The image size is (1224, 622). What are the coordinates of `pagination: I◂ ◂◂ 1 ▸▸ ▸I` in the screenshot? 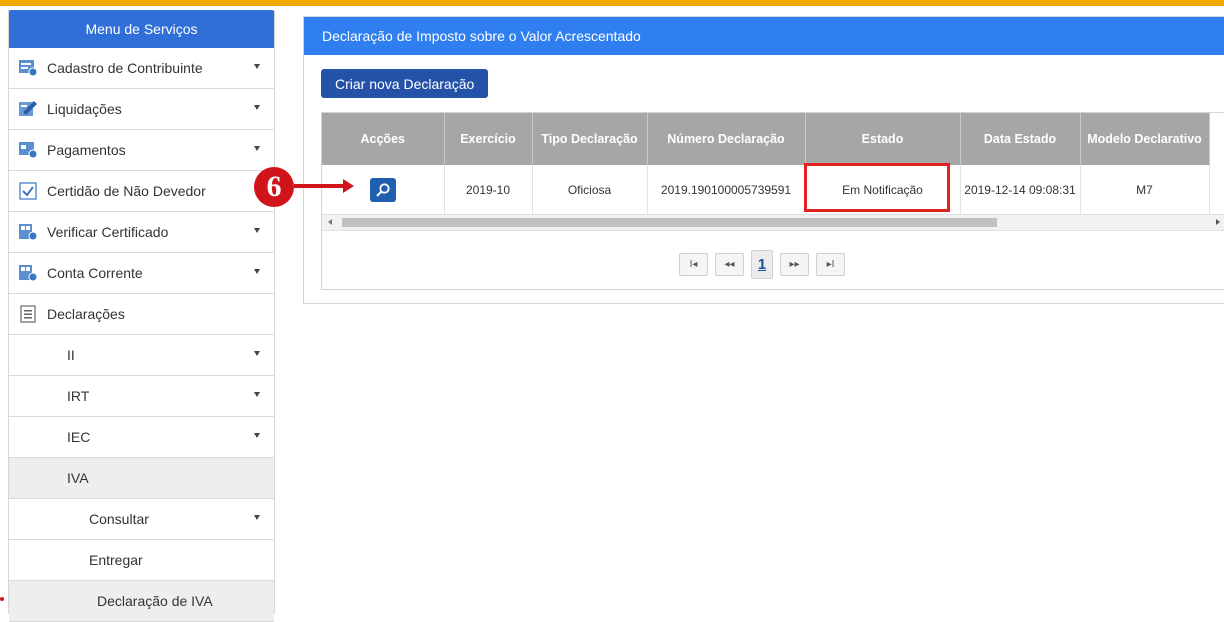 It's located at (762, 264).